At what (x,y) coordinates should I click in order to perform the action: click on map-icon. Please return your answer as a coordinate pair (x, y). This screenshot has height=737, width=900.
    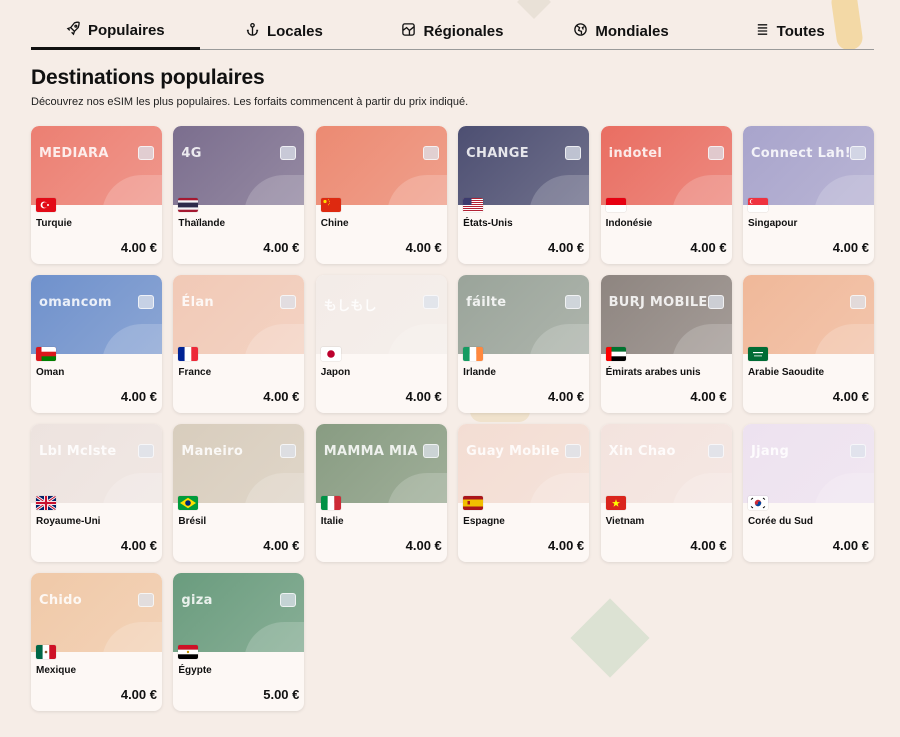
    Looking at the image, I should click on (408, 31).